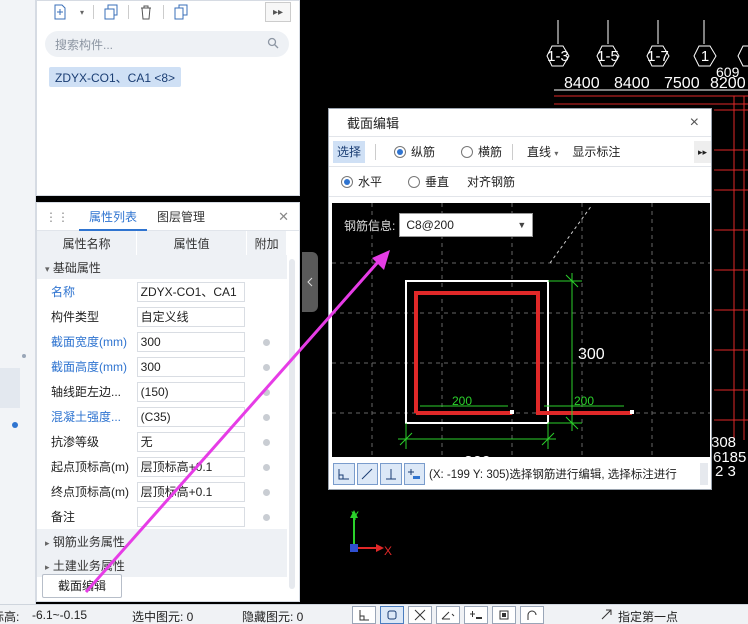 The image size is (748, 624). Describe the element at coordinates (370, 225) in the screenshot. I see `rebar-info-label: 钢筋信息:` at that location.